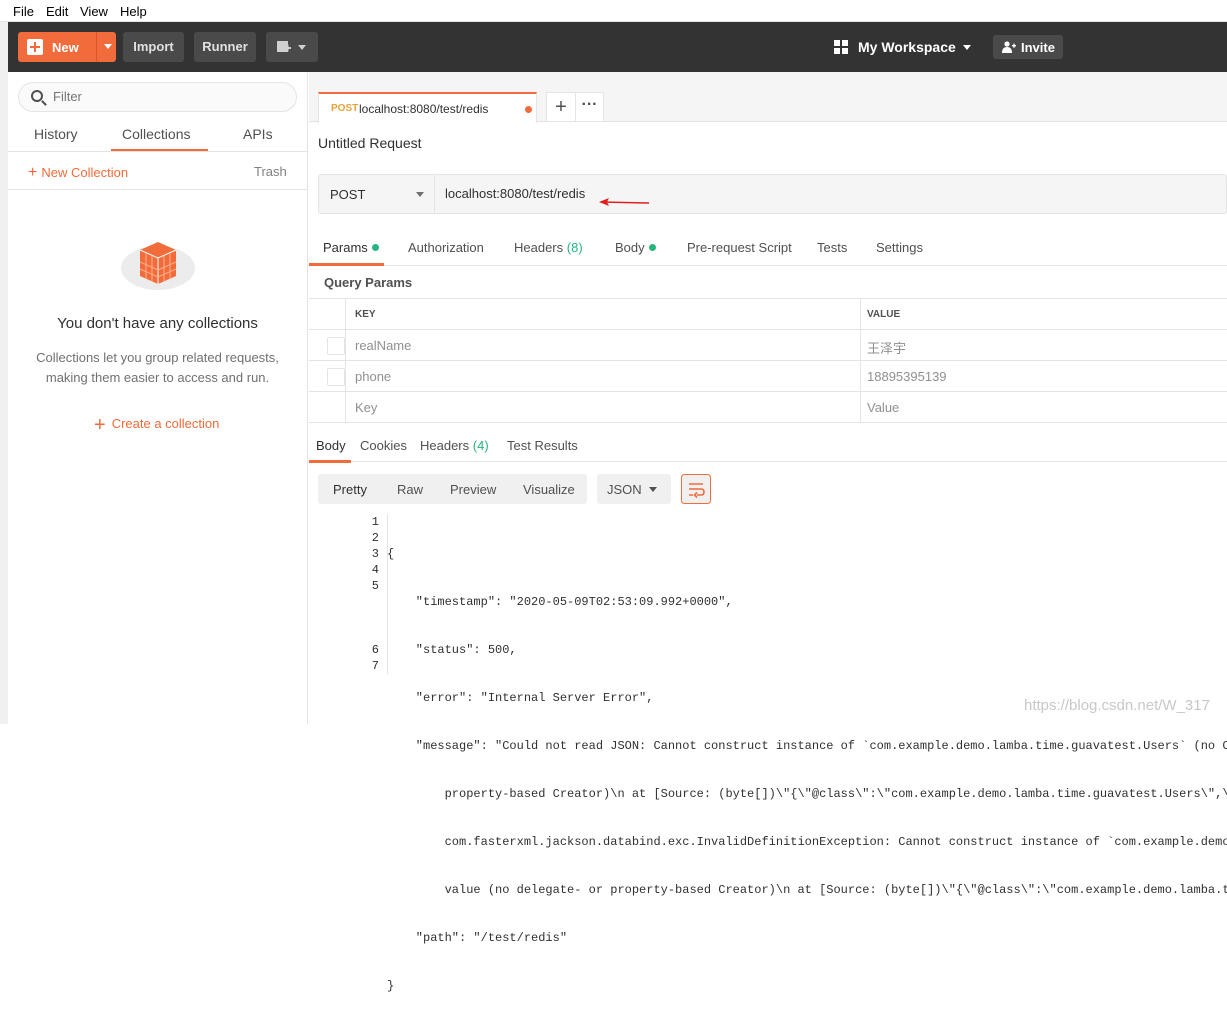  What do you see at coordinates (884, 314) in the screenshot?
I see `value-column-header: VALUE` at bounding box center [884, 314].